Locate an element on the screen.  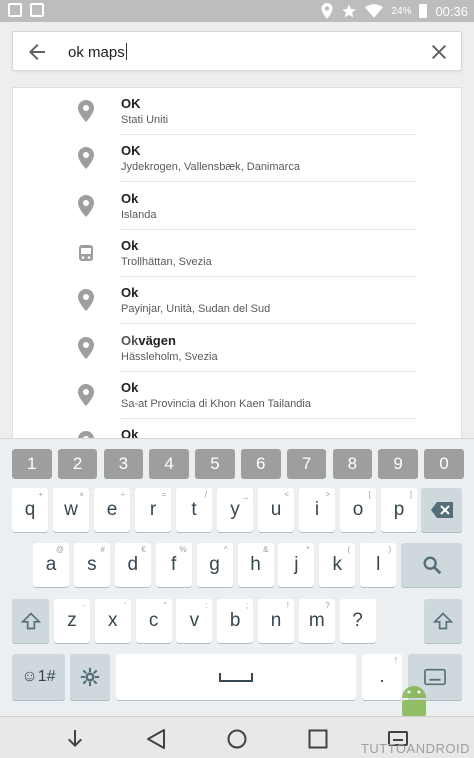
shift-key-right is located at coordinates (443, 621).